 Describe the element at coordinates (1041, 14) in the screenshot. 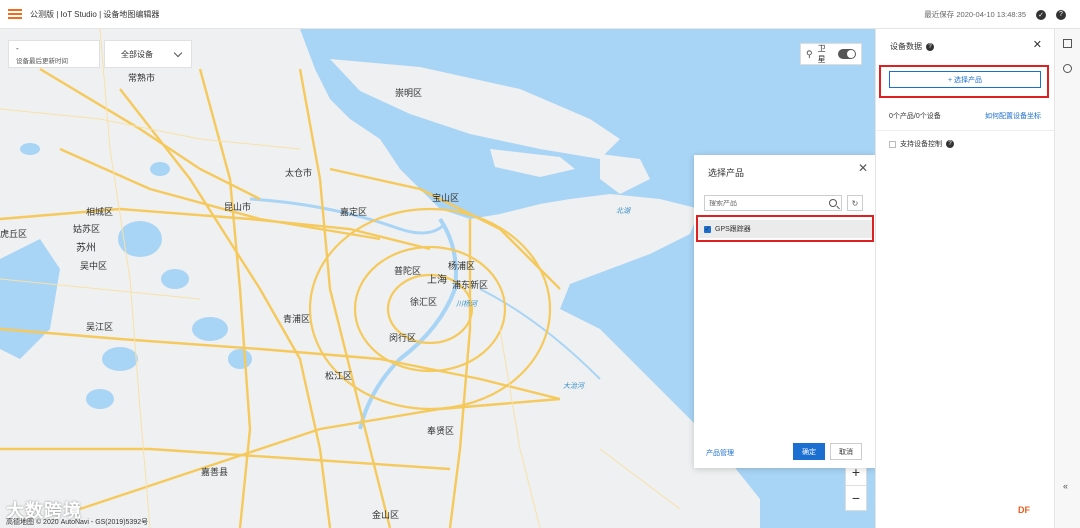

I see `check-icon: ✓` at that location.